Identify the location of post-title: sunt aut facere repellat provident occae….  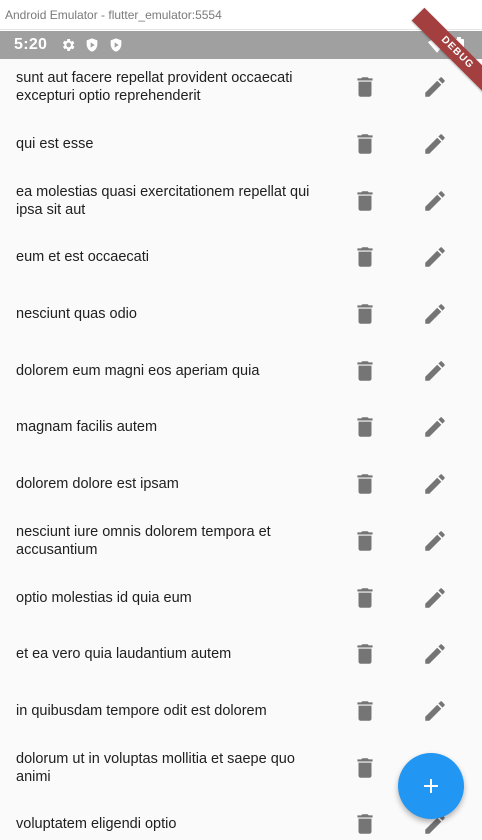
(154, 87).